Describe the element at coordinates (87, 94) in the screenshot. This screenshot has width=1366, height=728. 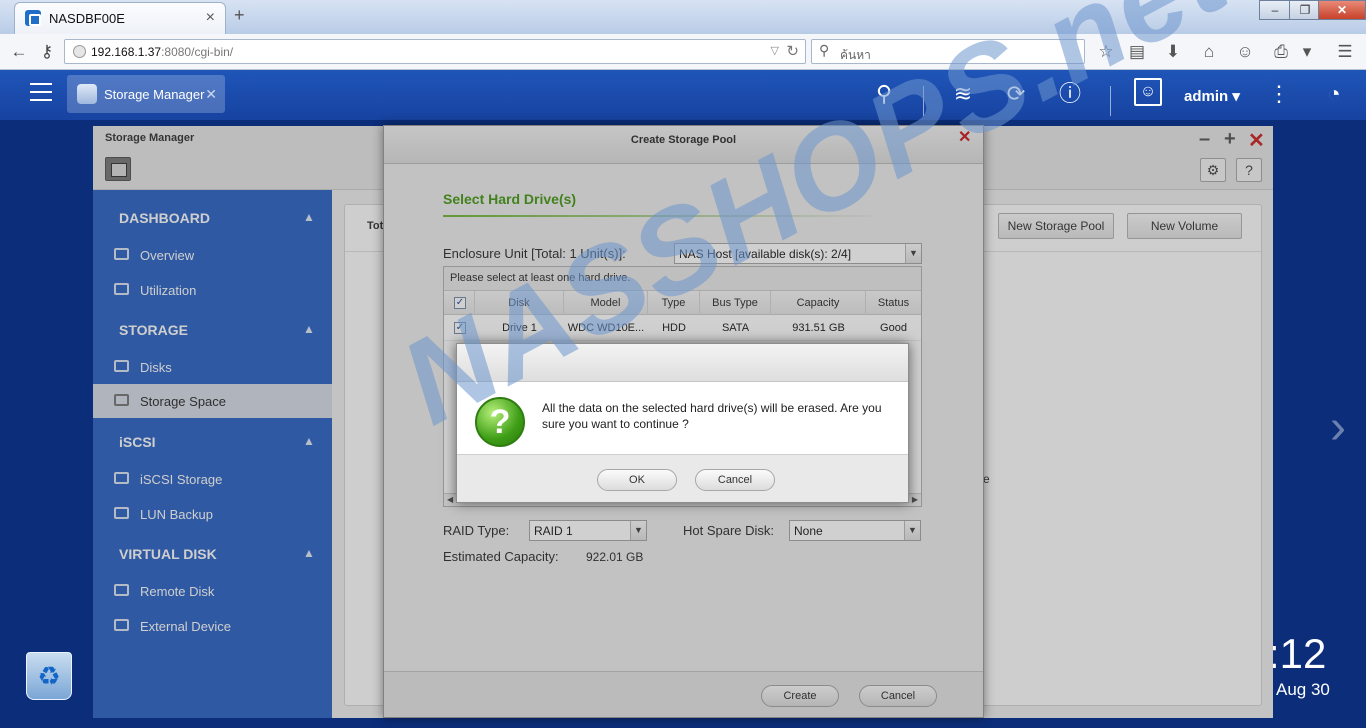
I see `storage-manager-icon` at that location.